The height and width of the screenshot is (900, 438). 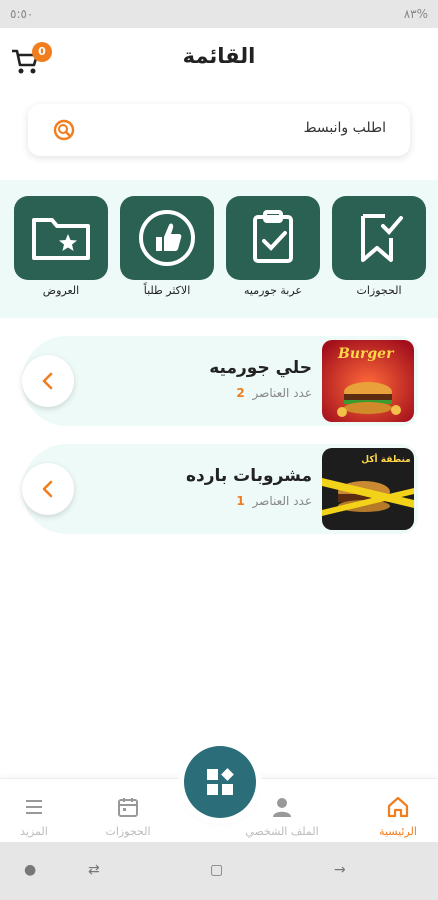 I want to click on folder-star-icon, so click(x=61, y=239).